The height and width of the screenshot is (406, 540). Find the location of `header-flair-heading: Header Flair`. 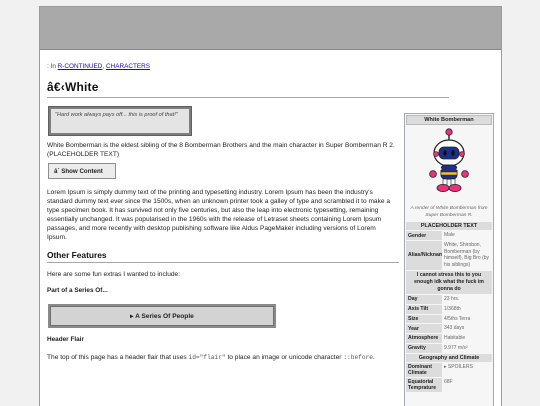

header-flair-heading: Header Flair is located at coordinates (65, 339).